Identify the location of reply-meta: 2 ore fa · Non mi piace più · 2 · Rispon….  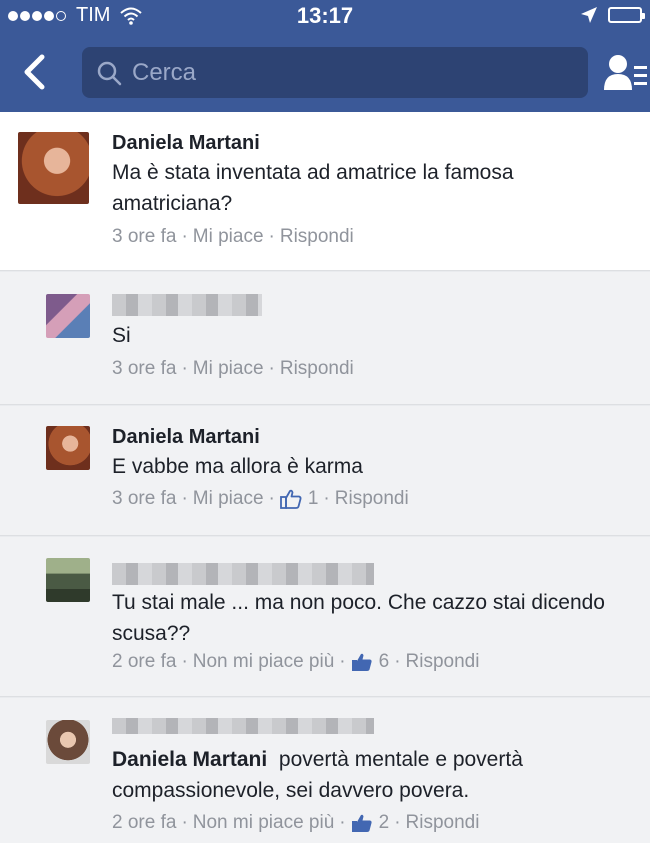
(295, 823).